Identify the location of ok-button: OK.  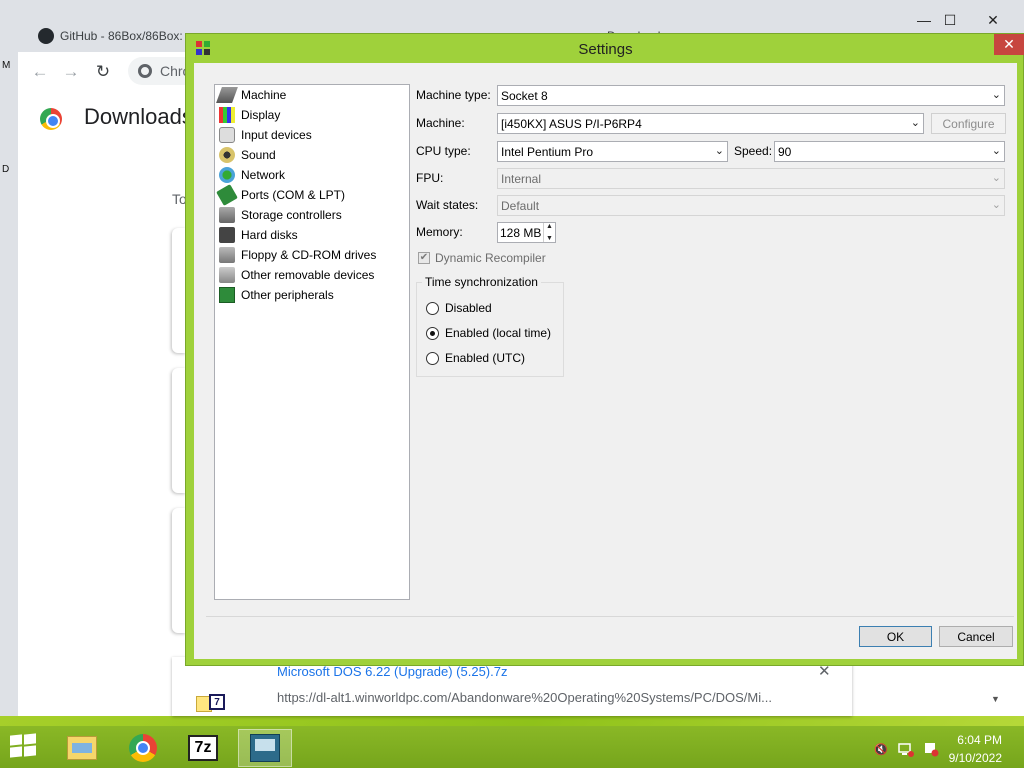
(895, 636).